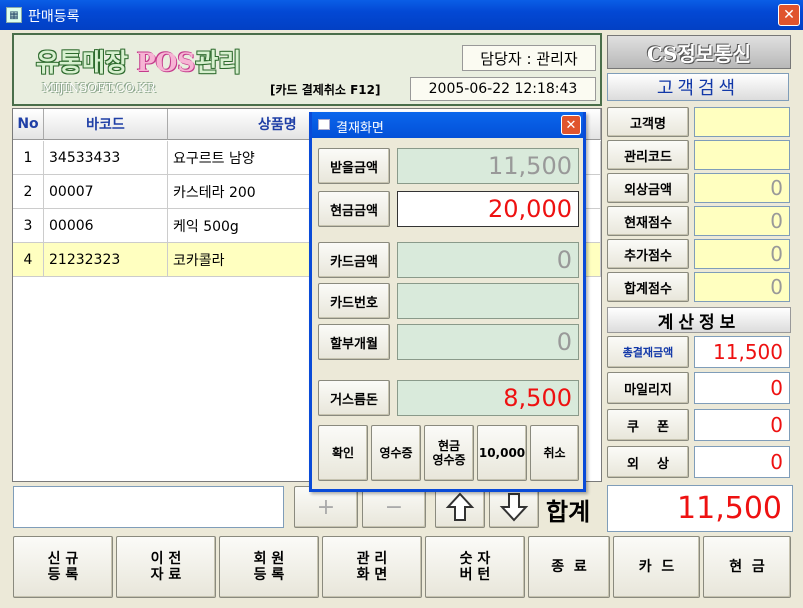 This screenshot has width=803, height=608. Describe the element at coordinates (503, 89) in the screenshot. I see `datetime-display: 2005-06-22 12:18:43` at that location.